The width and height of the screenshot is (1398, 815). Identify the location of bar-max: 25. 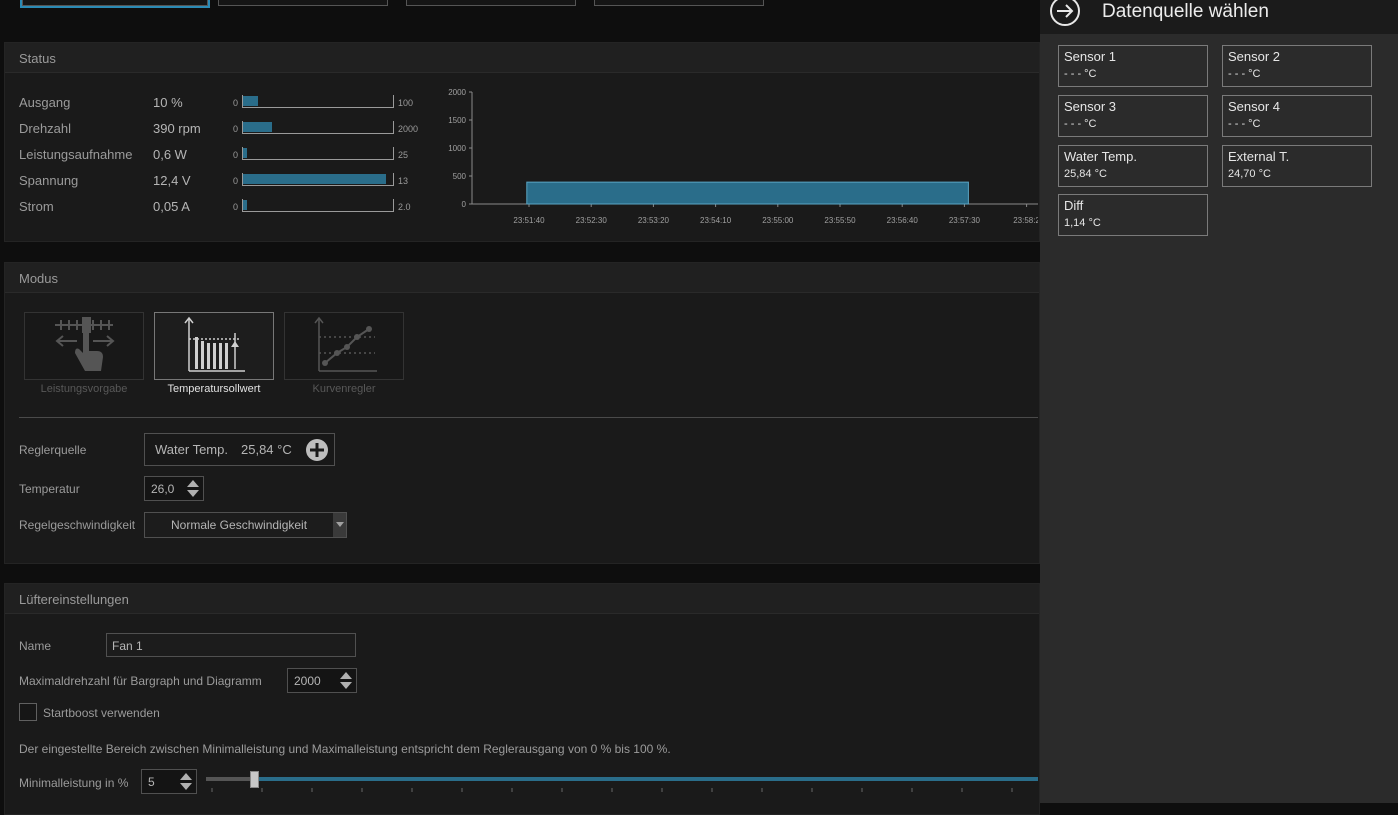
(403, 155).